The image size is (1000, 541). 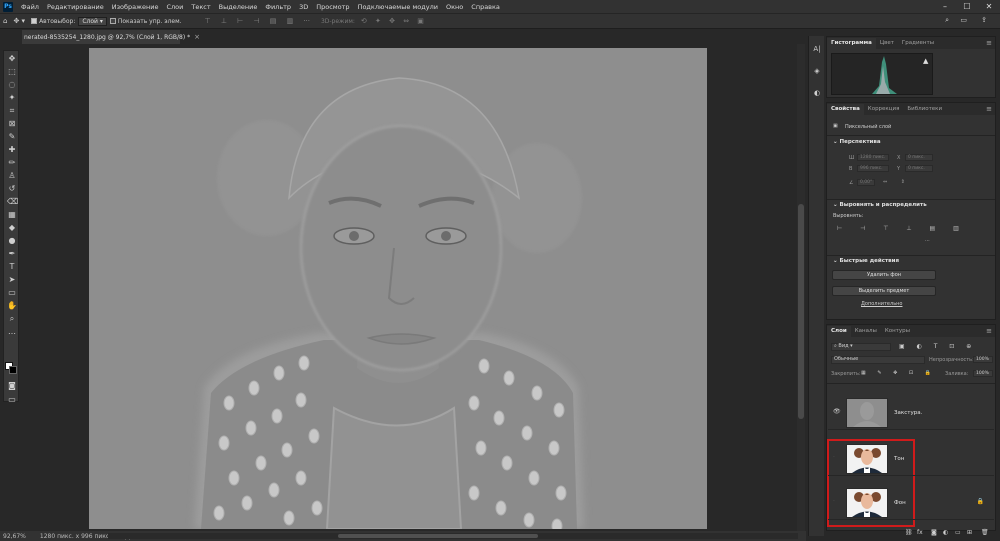 I want to click on healing-icon: ✚, so click(x=12, y=150).